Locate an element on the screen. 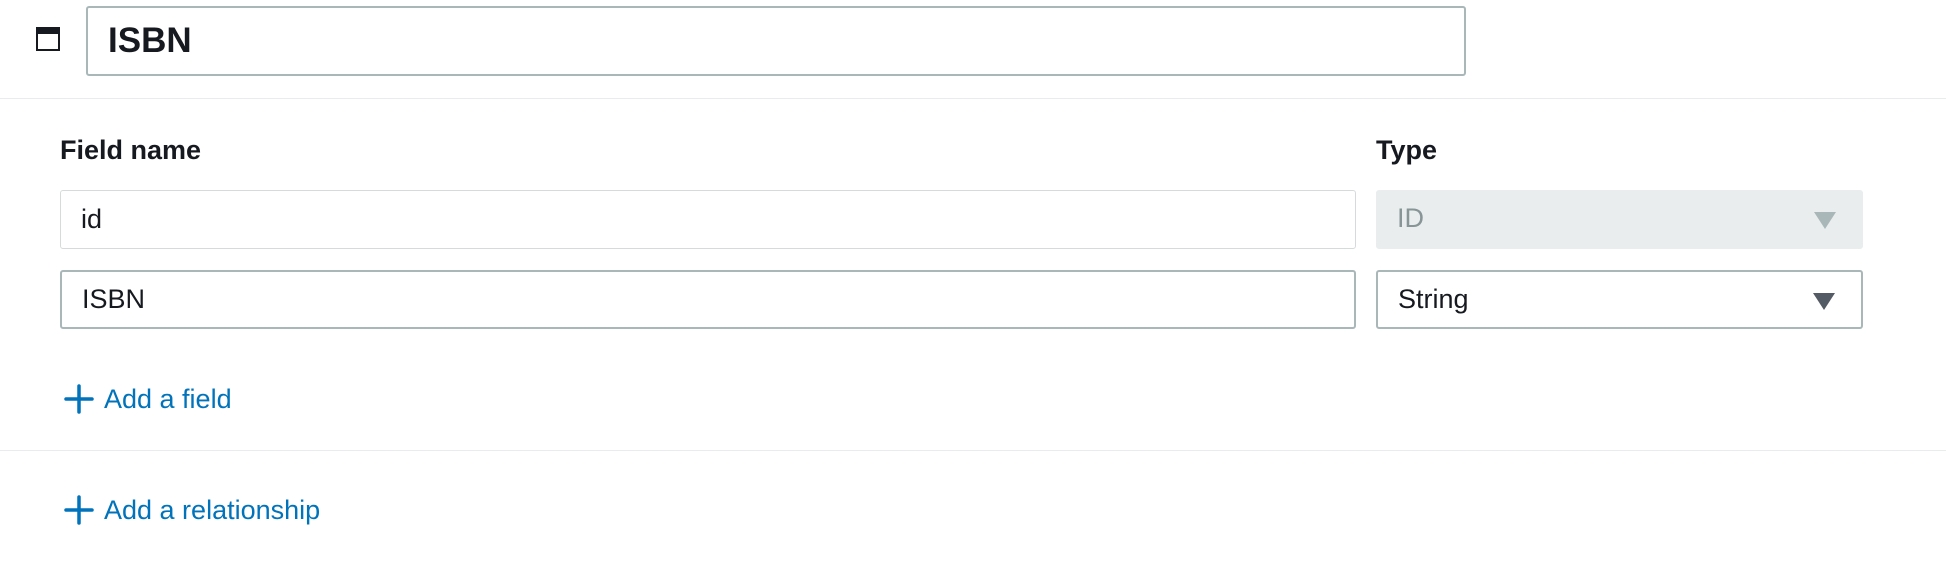 The width and height of the screenshot is (1946, 586). field-name-input-isbn is located at coordinates (708, 299).